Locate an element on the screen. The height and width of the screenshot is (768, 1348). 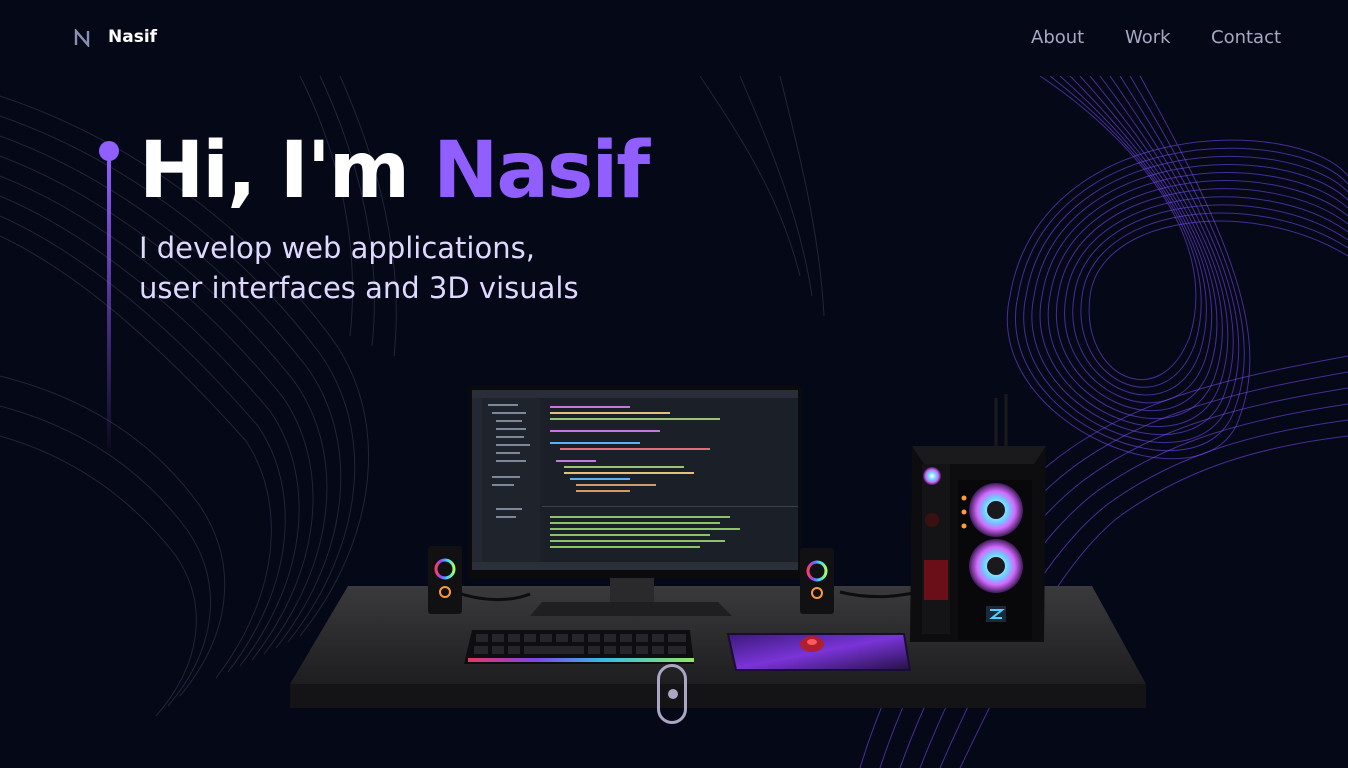
hero-title: Hi, I'm Nasif is located at coordinates (394, 171).